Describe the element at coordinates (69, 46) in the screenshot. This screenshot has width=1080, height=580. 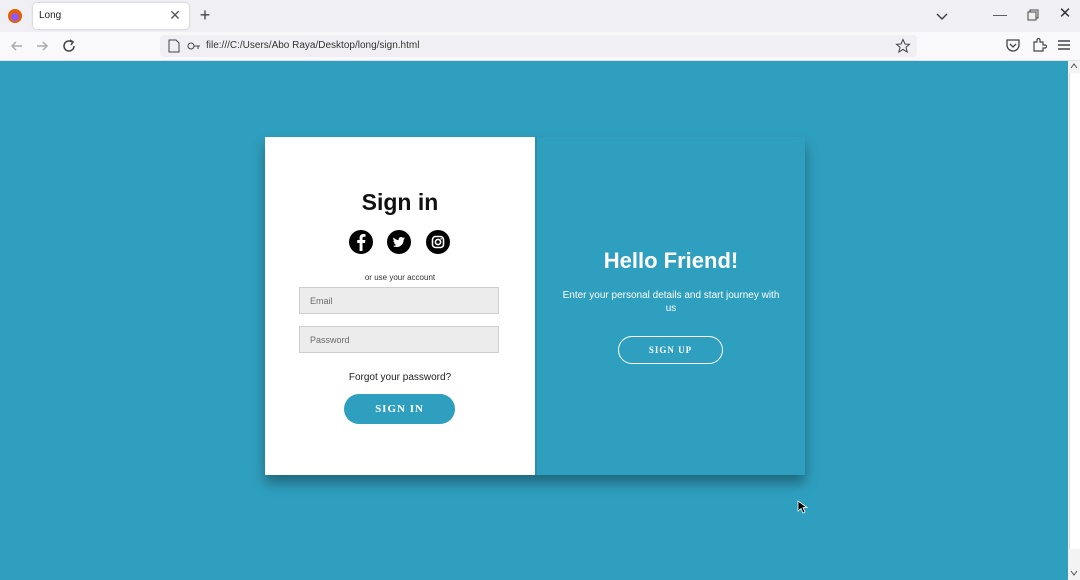
I see `reload-icon` at that location.